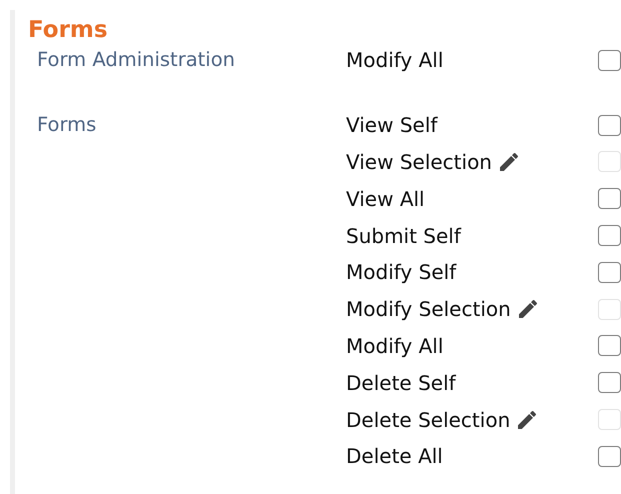 This screenshot has height=494, width=621. Describe the element at coordinates (385, 198) in the screenshot. I see `permission-label: View All` at that location.